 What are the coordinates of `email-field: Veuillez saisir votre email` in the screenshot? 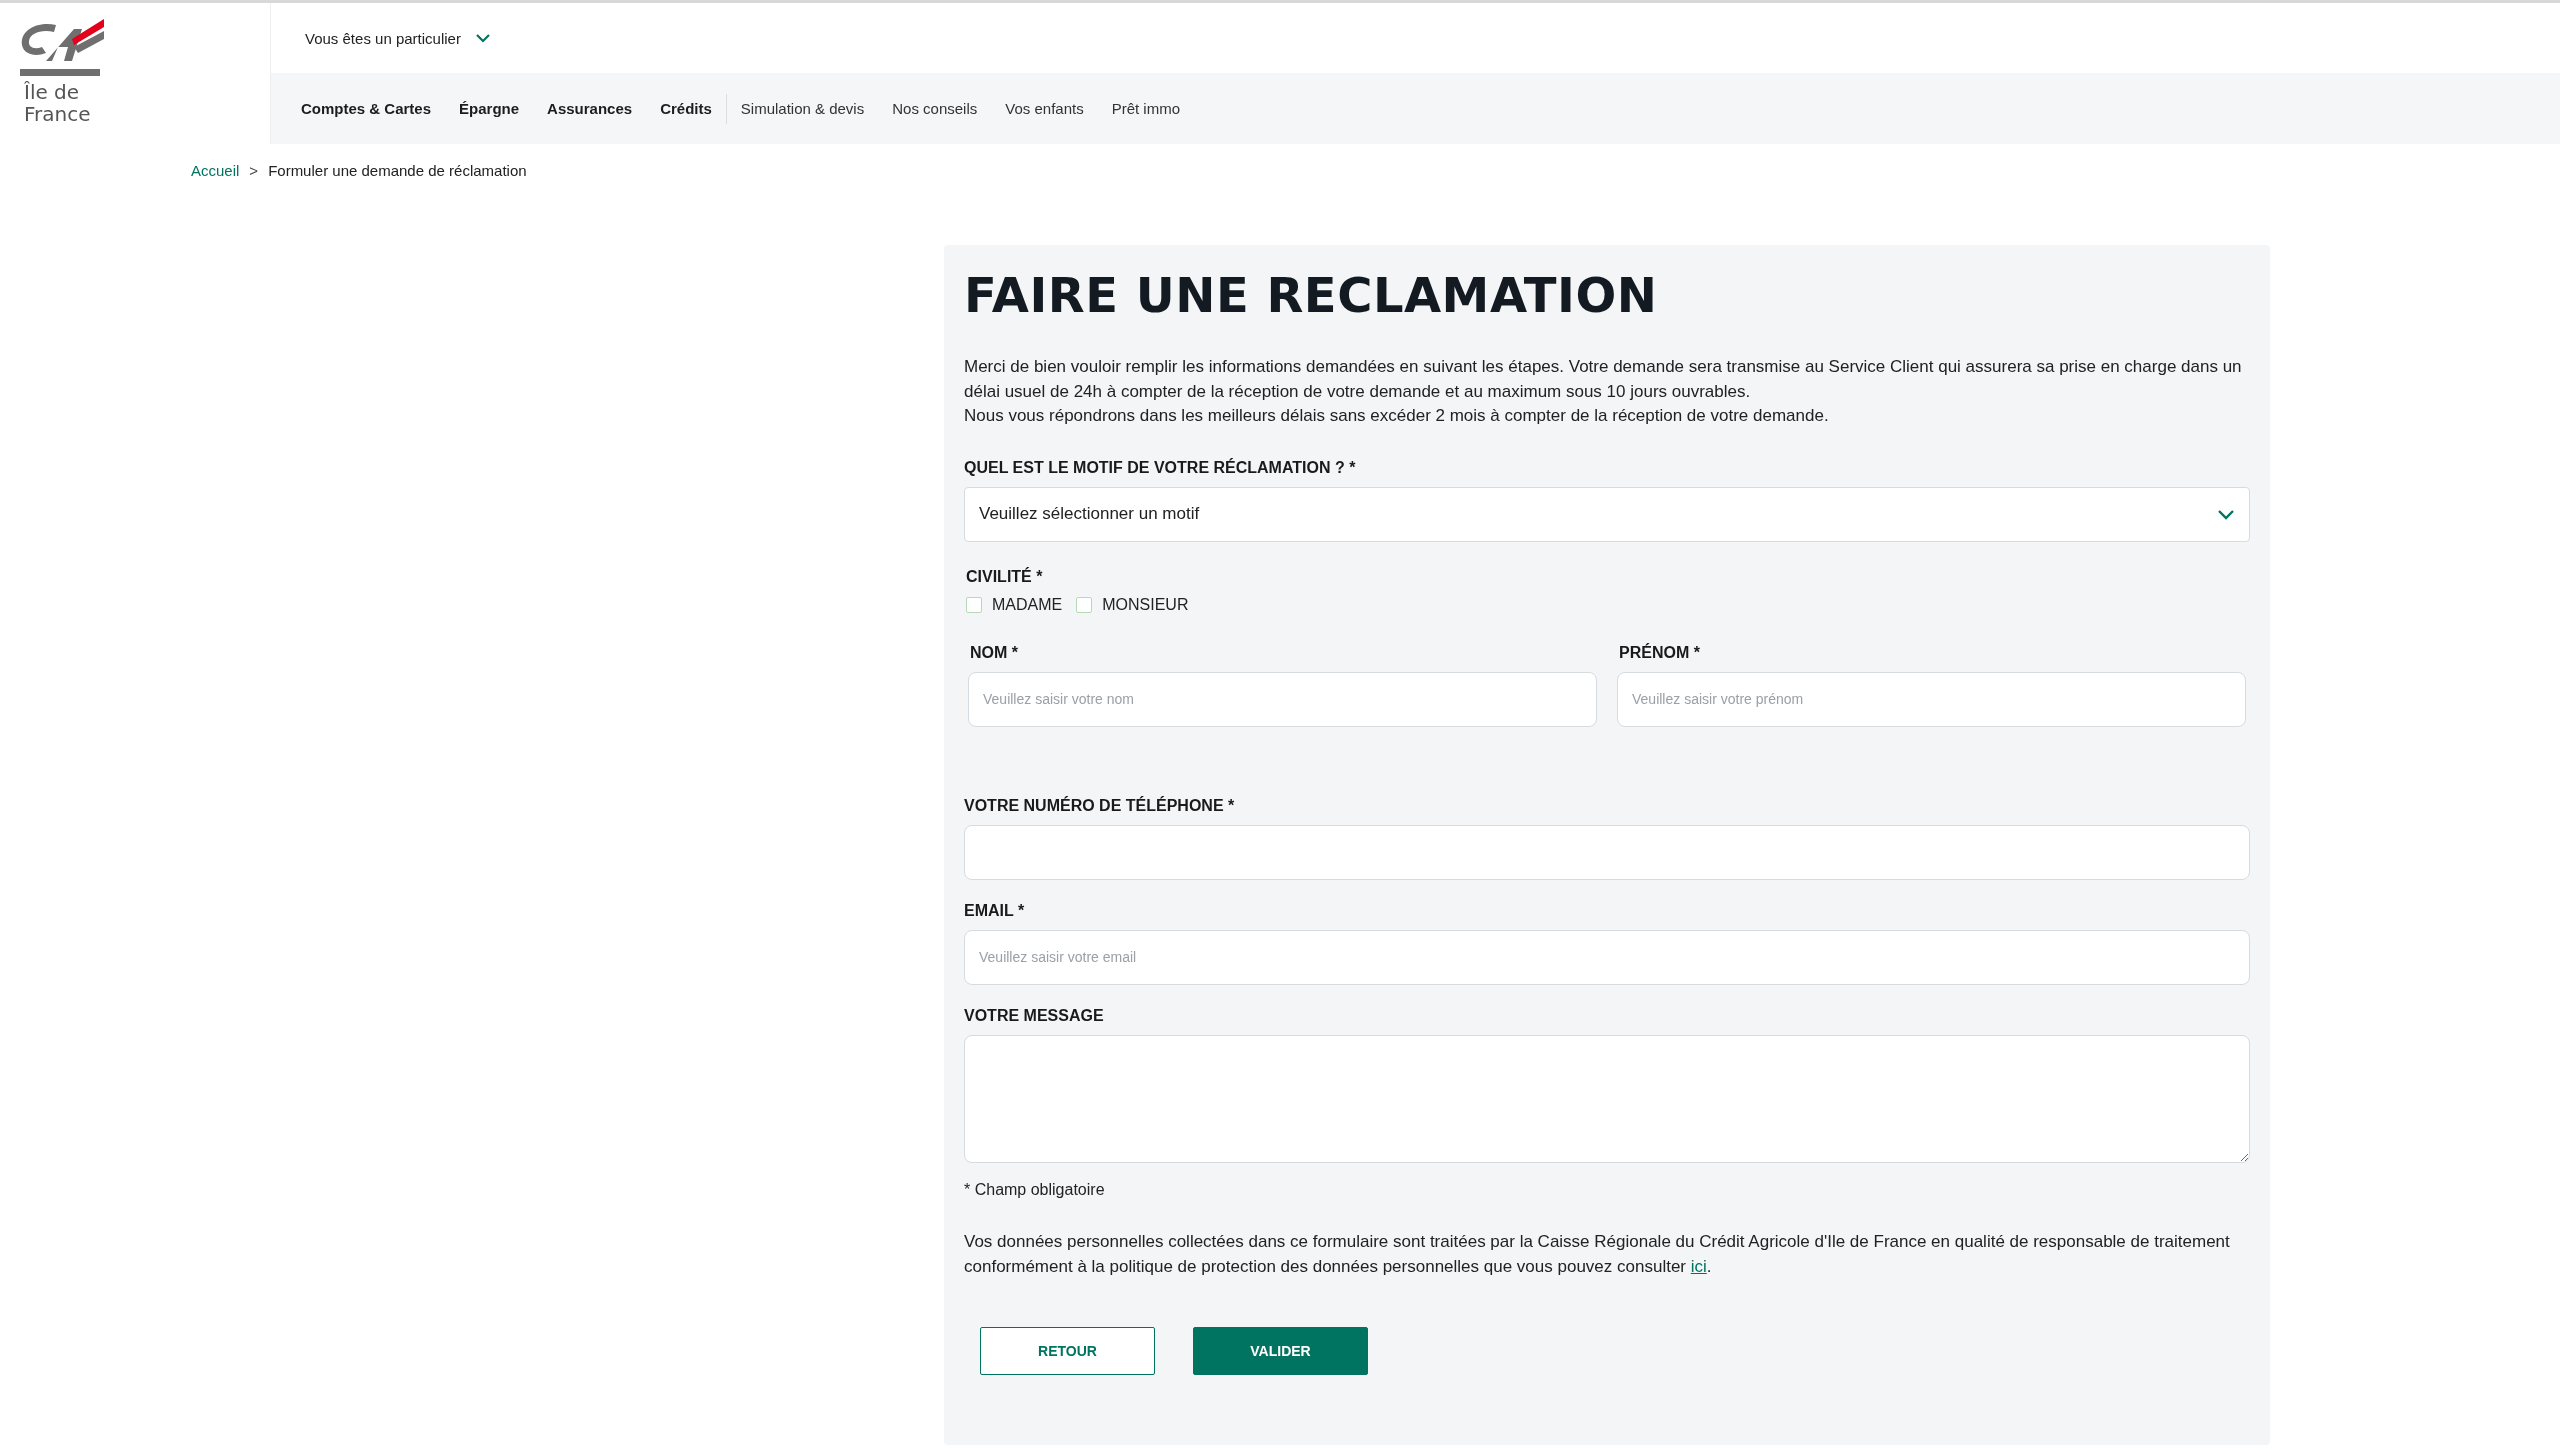 It's located at (1607, 957).